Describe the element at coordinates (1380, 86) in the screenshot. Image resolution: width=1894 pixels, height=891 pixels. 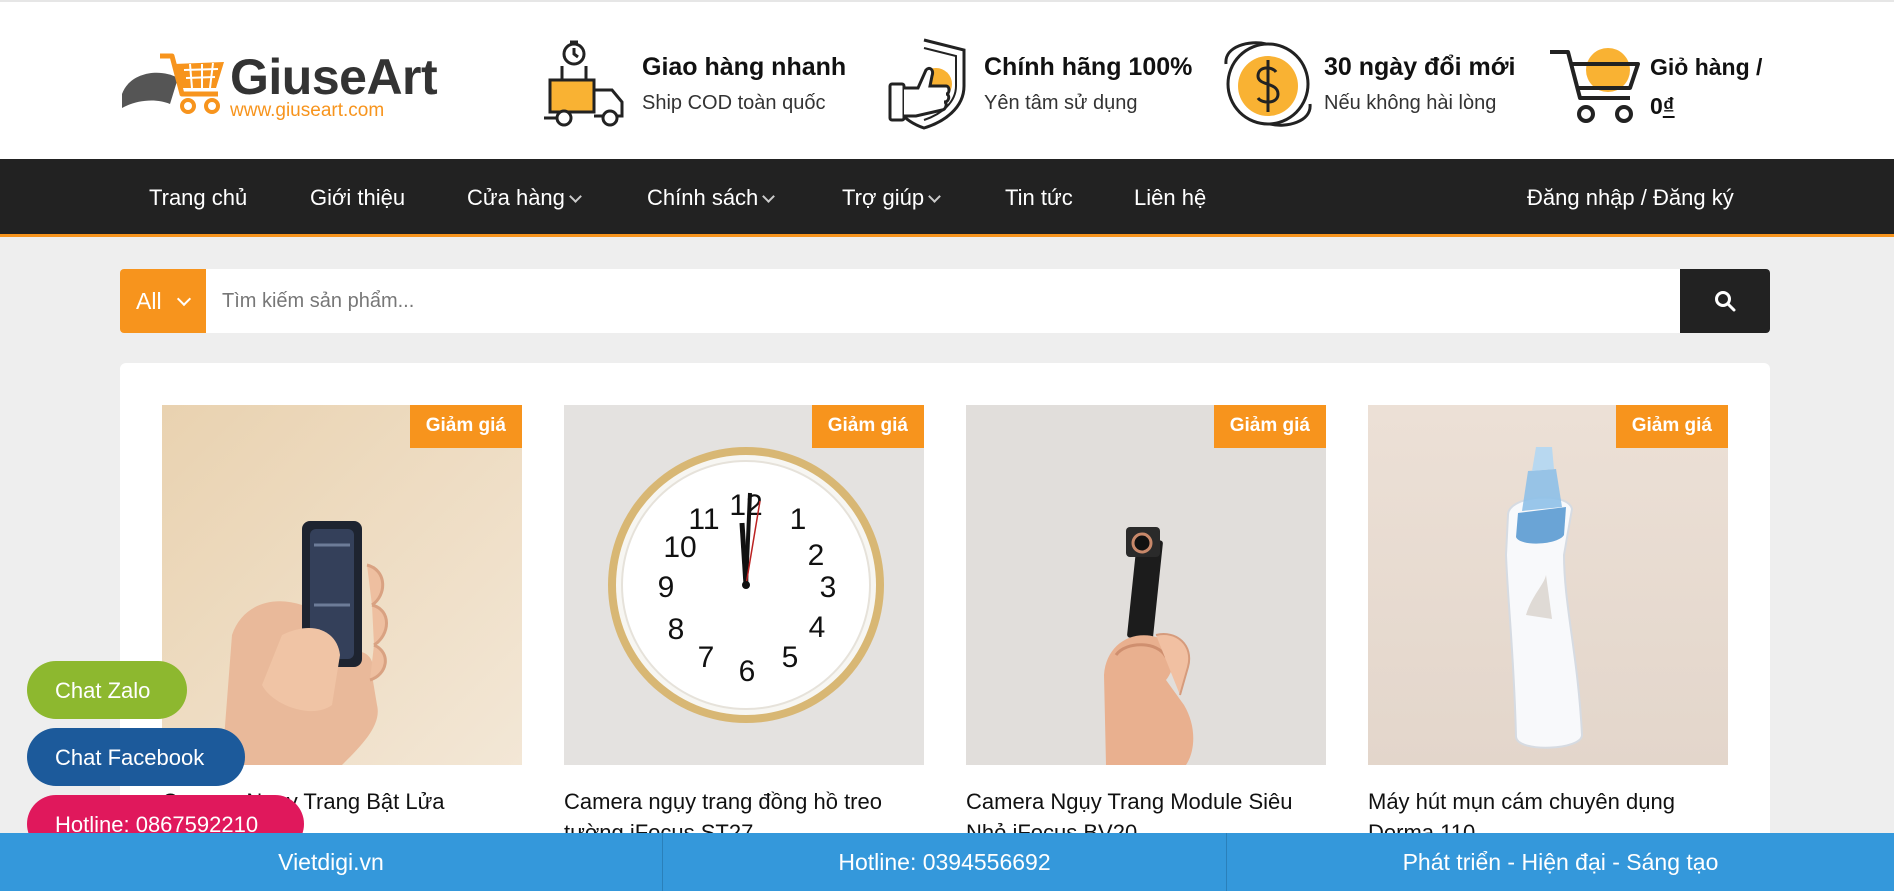
I see `feature-30-day-exchange: 30 ngày đổi mới Nếu không hài lòng` at that location.